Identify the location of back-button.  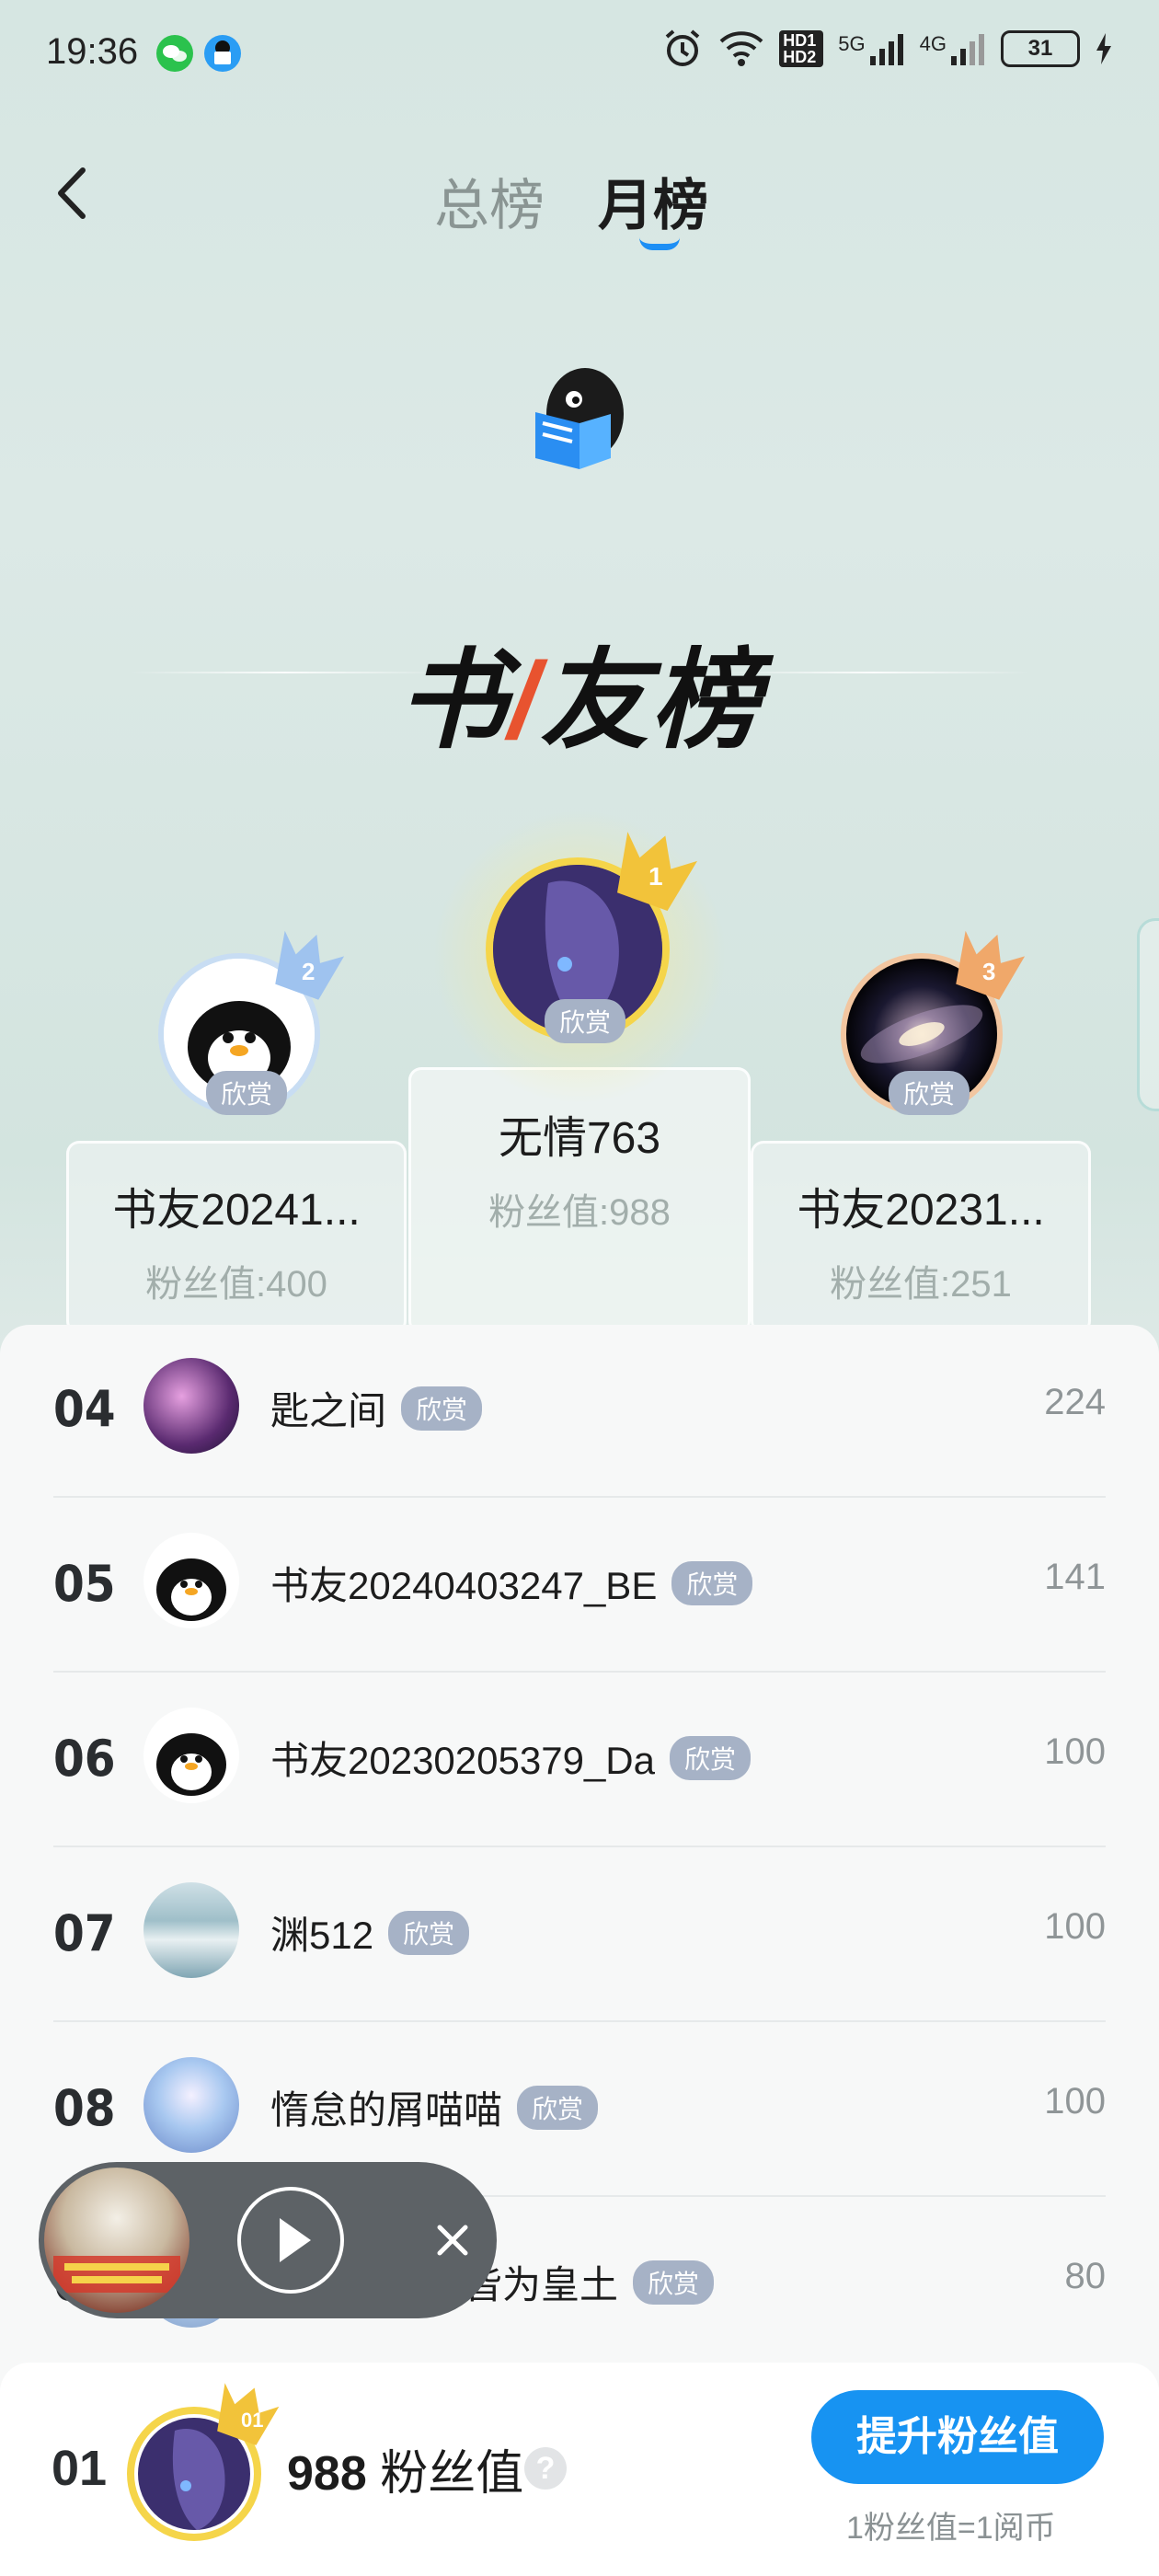
(73, 193).